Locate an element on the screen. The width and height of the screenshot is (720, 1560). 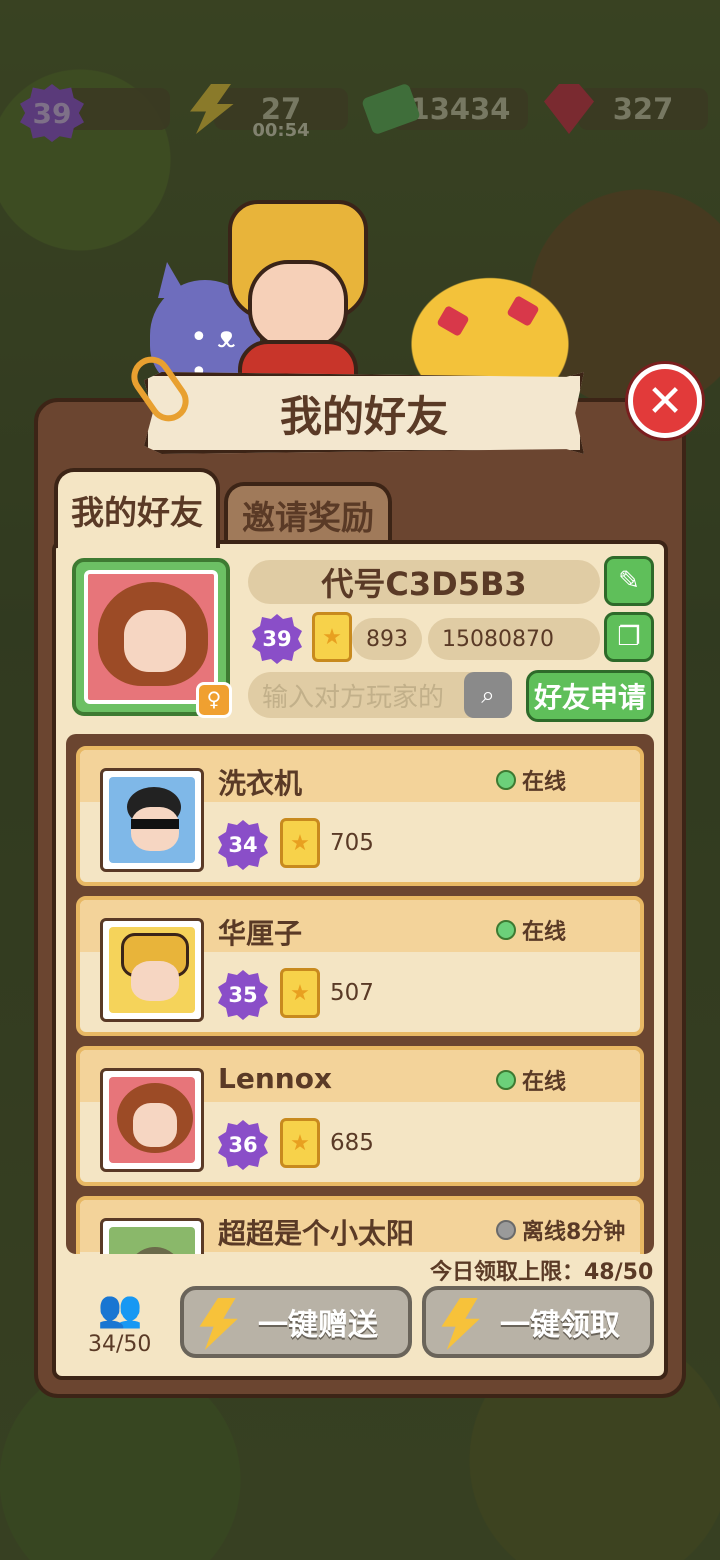
player-id: 15080870 is located at coordinates (514, 639).